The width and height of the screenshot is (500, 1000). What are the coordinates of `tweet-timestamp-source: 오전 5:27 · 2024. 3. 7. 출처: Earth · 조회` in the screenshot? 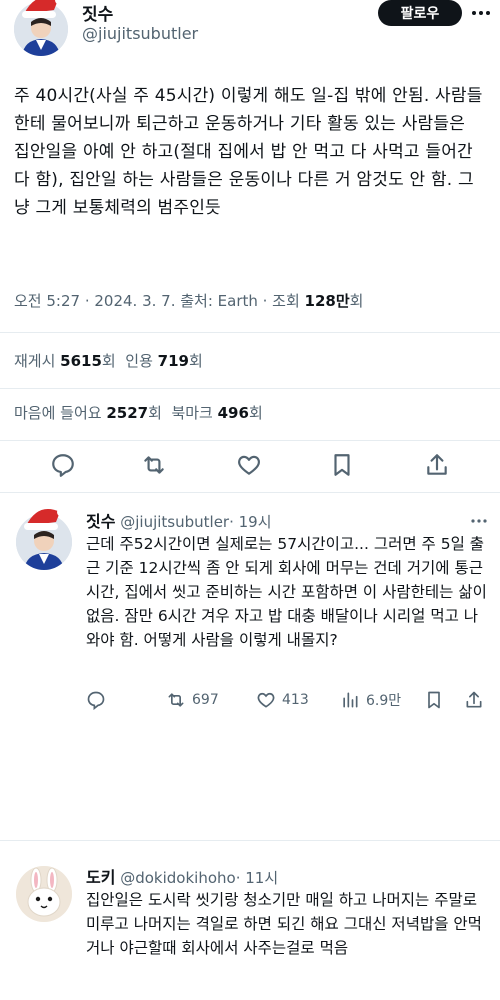 It's located at (159, 301).